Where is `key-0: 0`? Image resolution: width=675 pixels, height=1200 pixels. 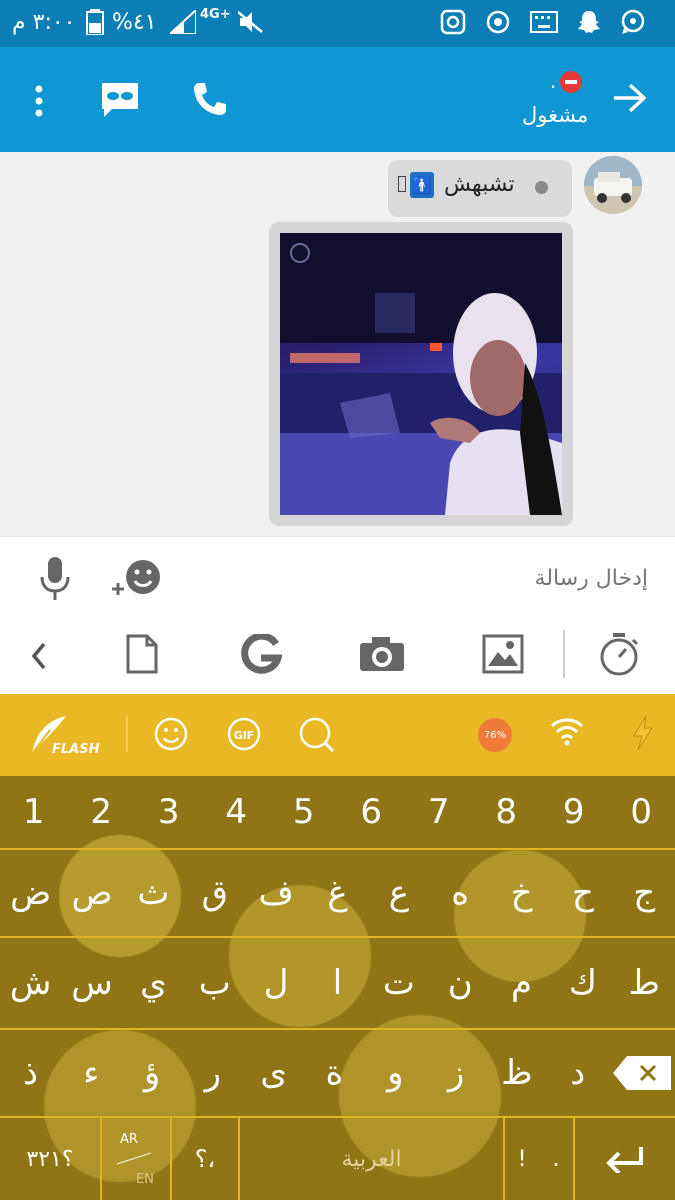 key-0: 0 is located at coordinates (641, 812).